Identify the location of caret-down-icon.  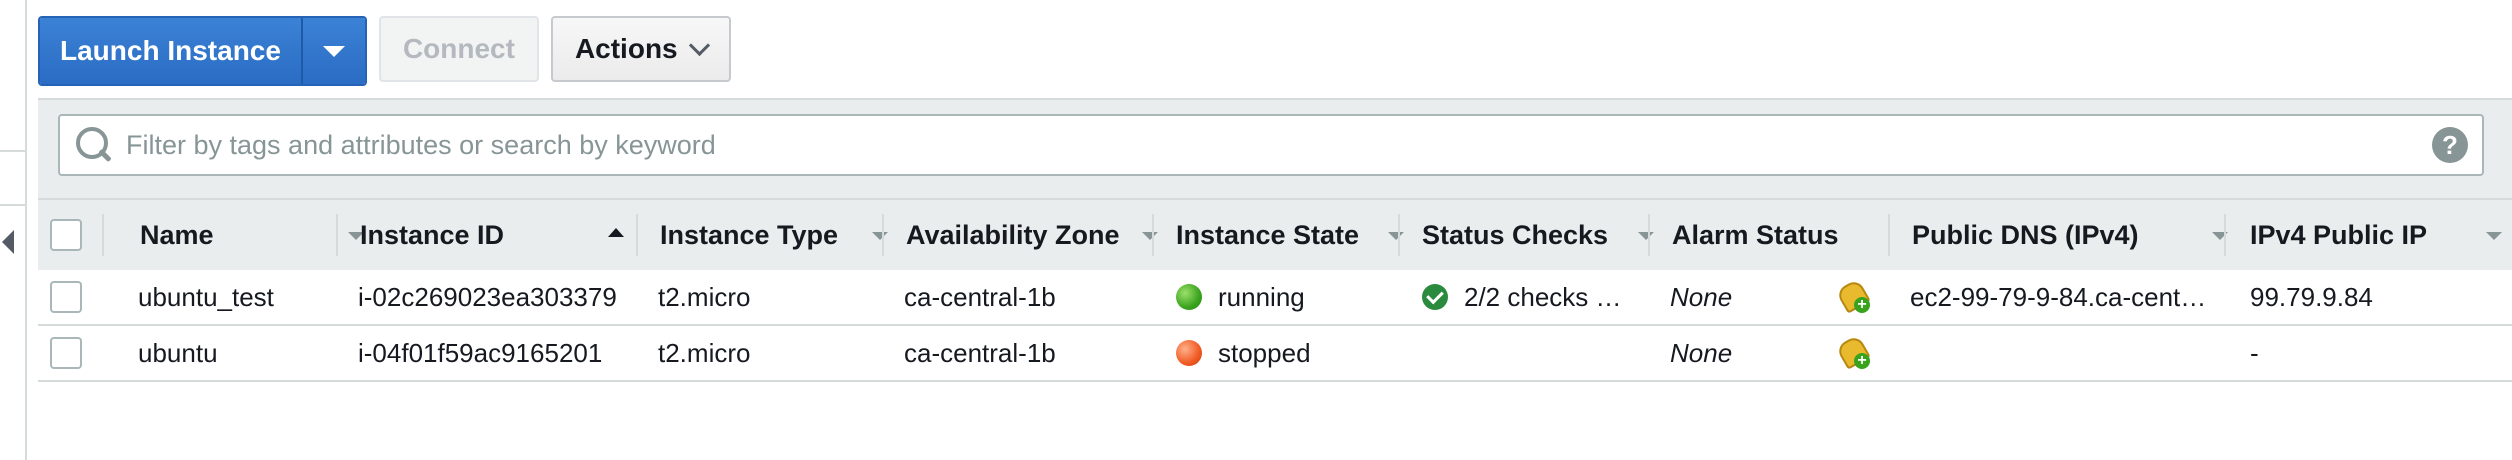
(333, 51).